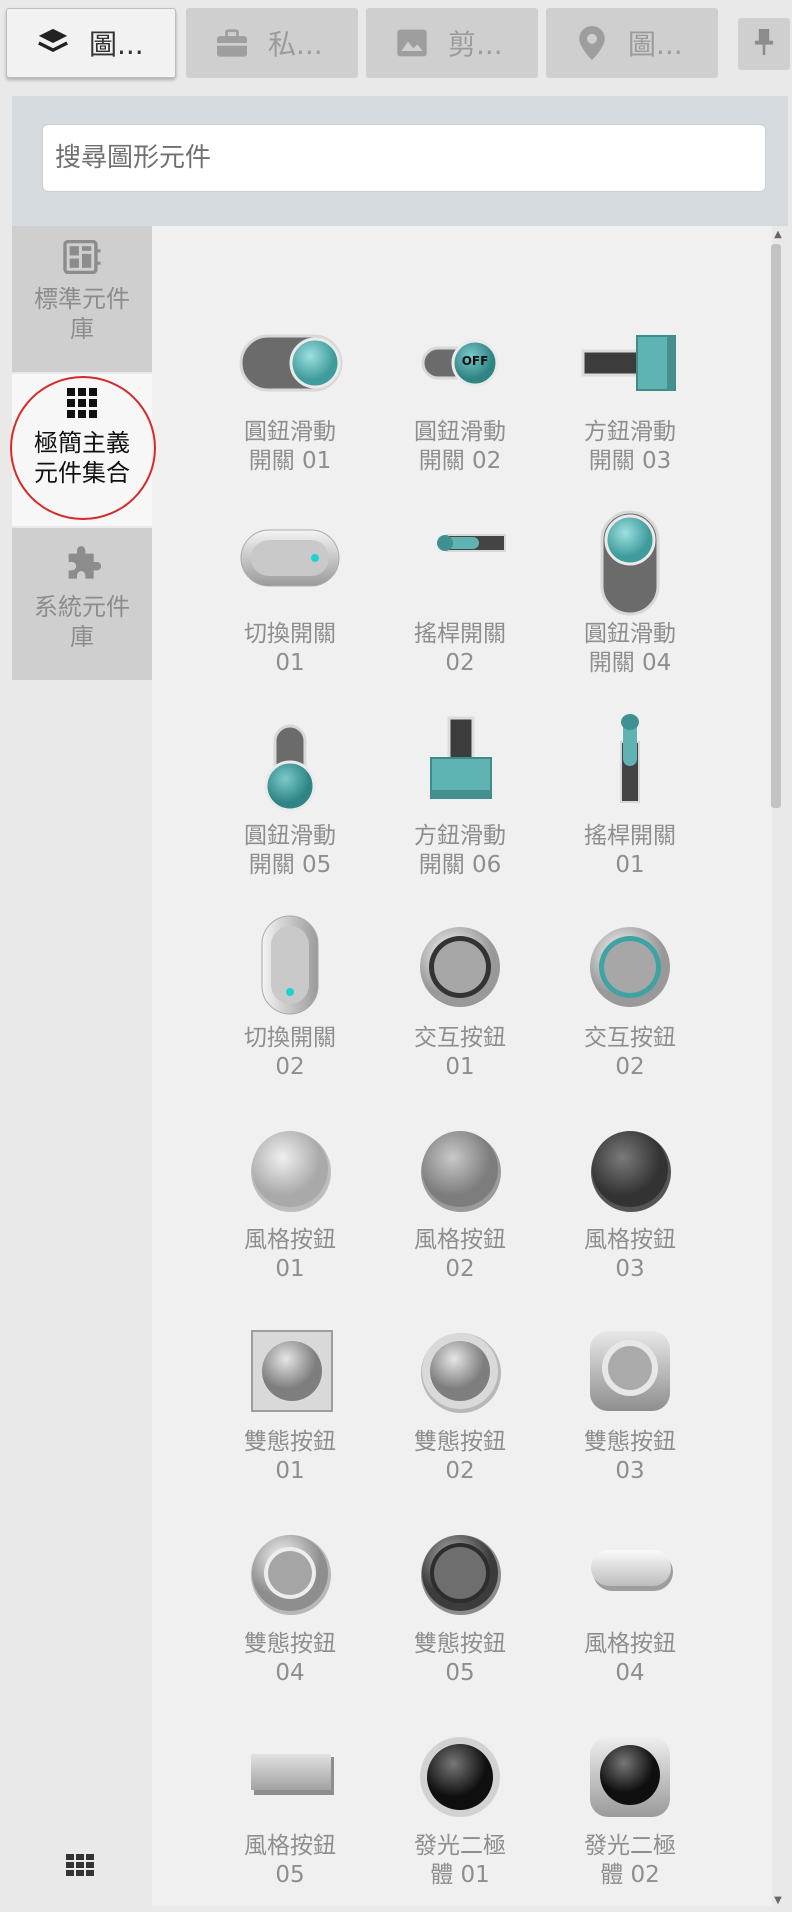 Image resolution: width=792 pixels, height=1912 pixels. I want to click on widget-rocker-switch-02: 搖桿開關 02, so click(460, 592).